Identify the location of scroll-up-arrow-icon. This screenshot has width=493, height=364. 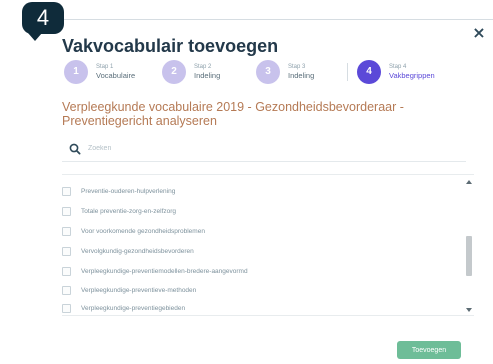
(469, 182).